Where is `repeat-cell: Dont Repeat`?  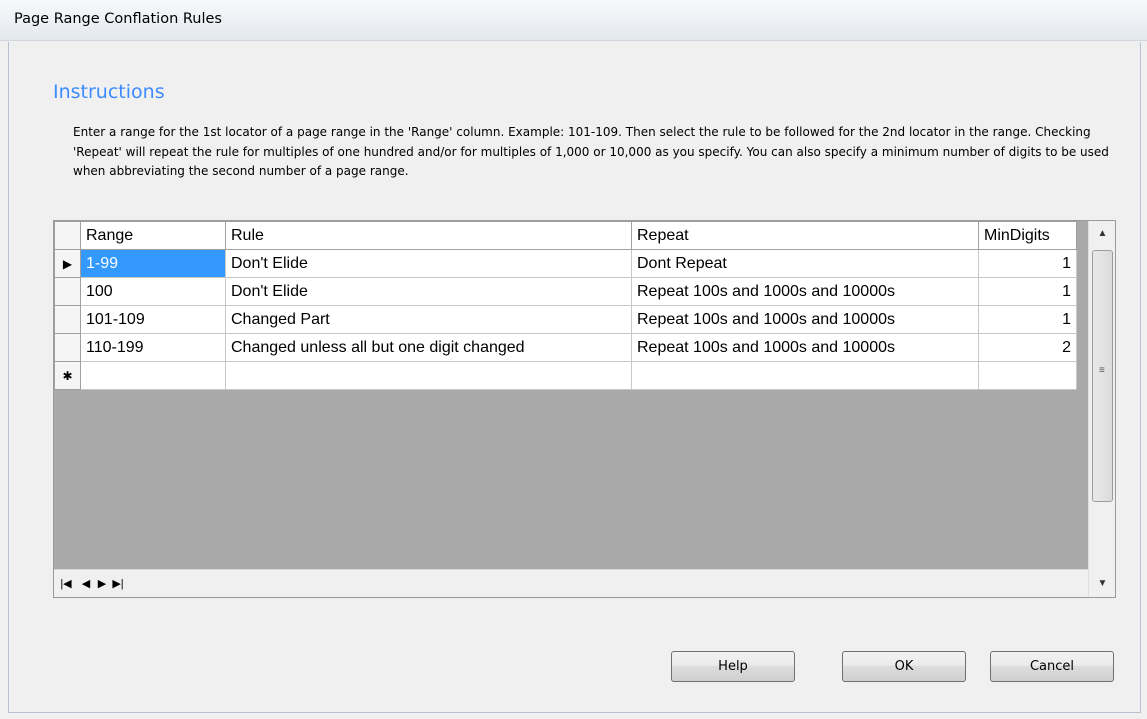 repeat-cell: Dont Repeat is located at coordinates (805, 263).